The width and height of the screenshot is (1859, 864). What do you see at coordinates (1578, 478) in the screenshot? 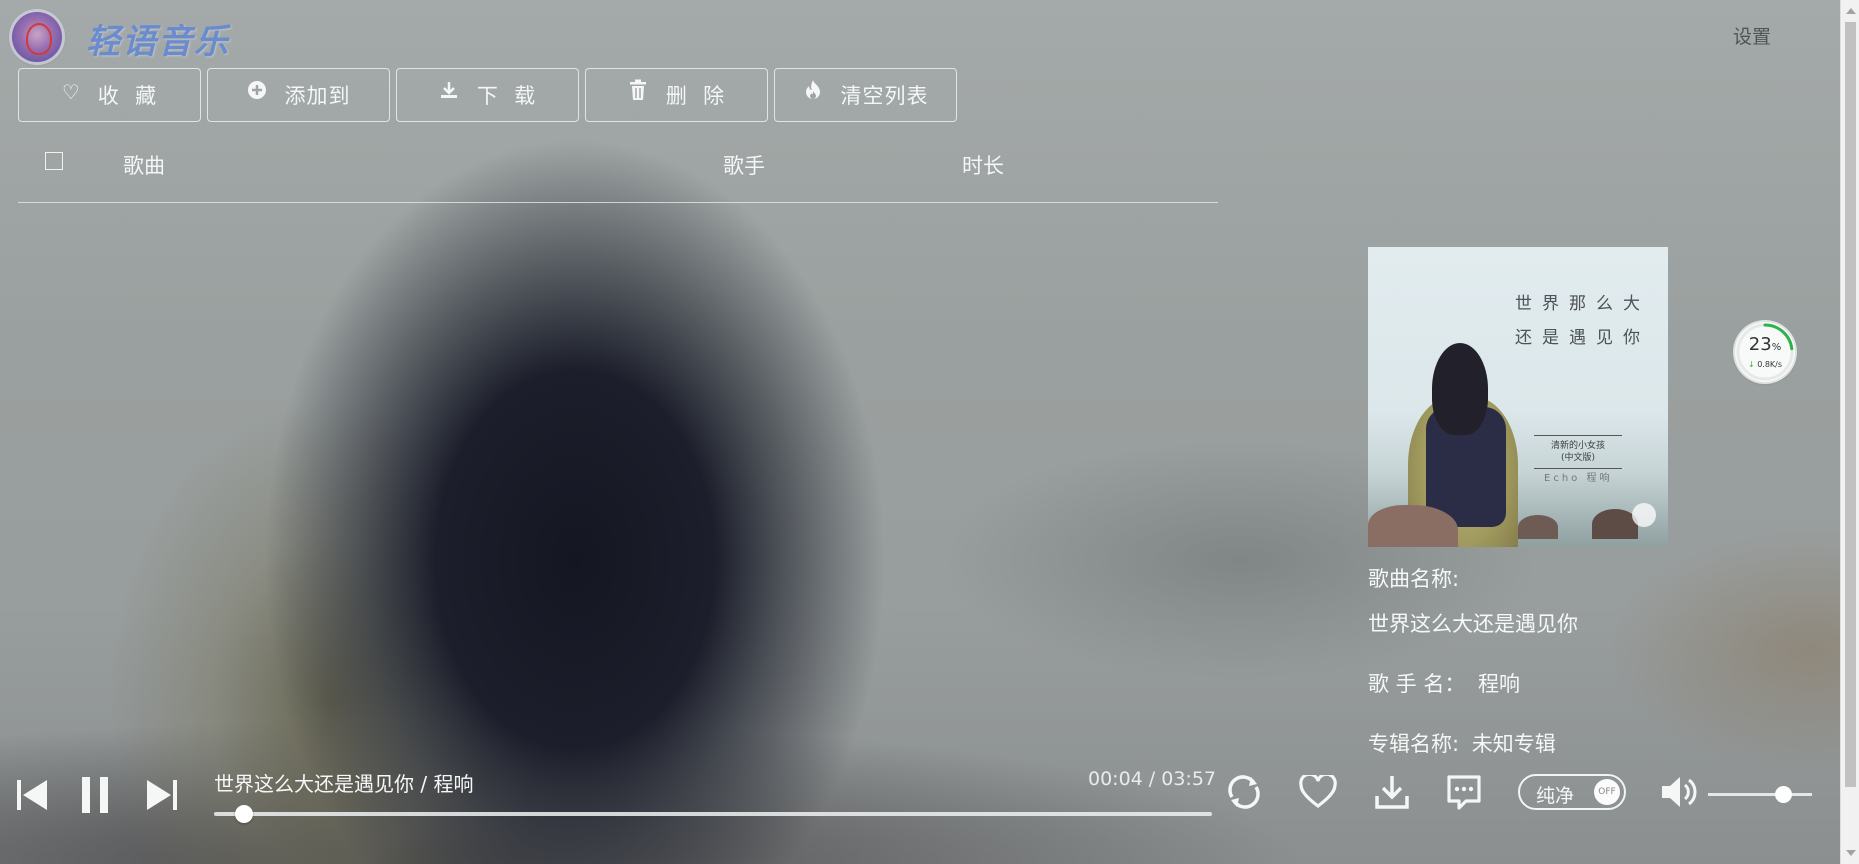
I see `cover-artist: Echo 程响` at bounding box center [1578, 478].